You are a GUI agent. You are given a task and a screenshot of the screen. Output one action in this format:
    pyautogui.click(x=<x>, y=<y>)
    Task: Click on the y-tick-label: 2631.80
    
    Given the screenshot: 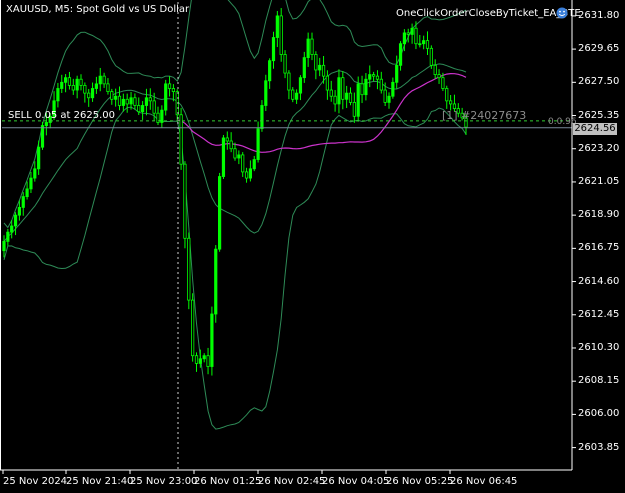 What is the action you would take?
    pyautogui.click(x=599, y=15)
    